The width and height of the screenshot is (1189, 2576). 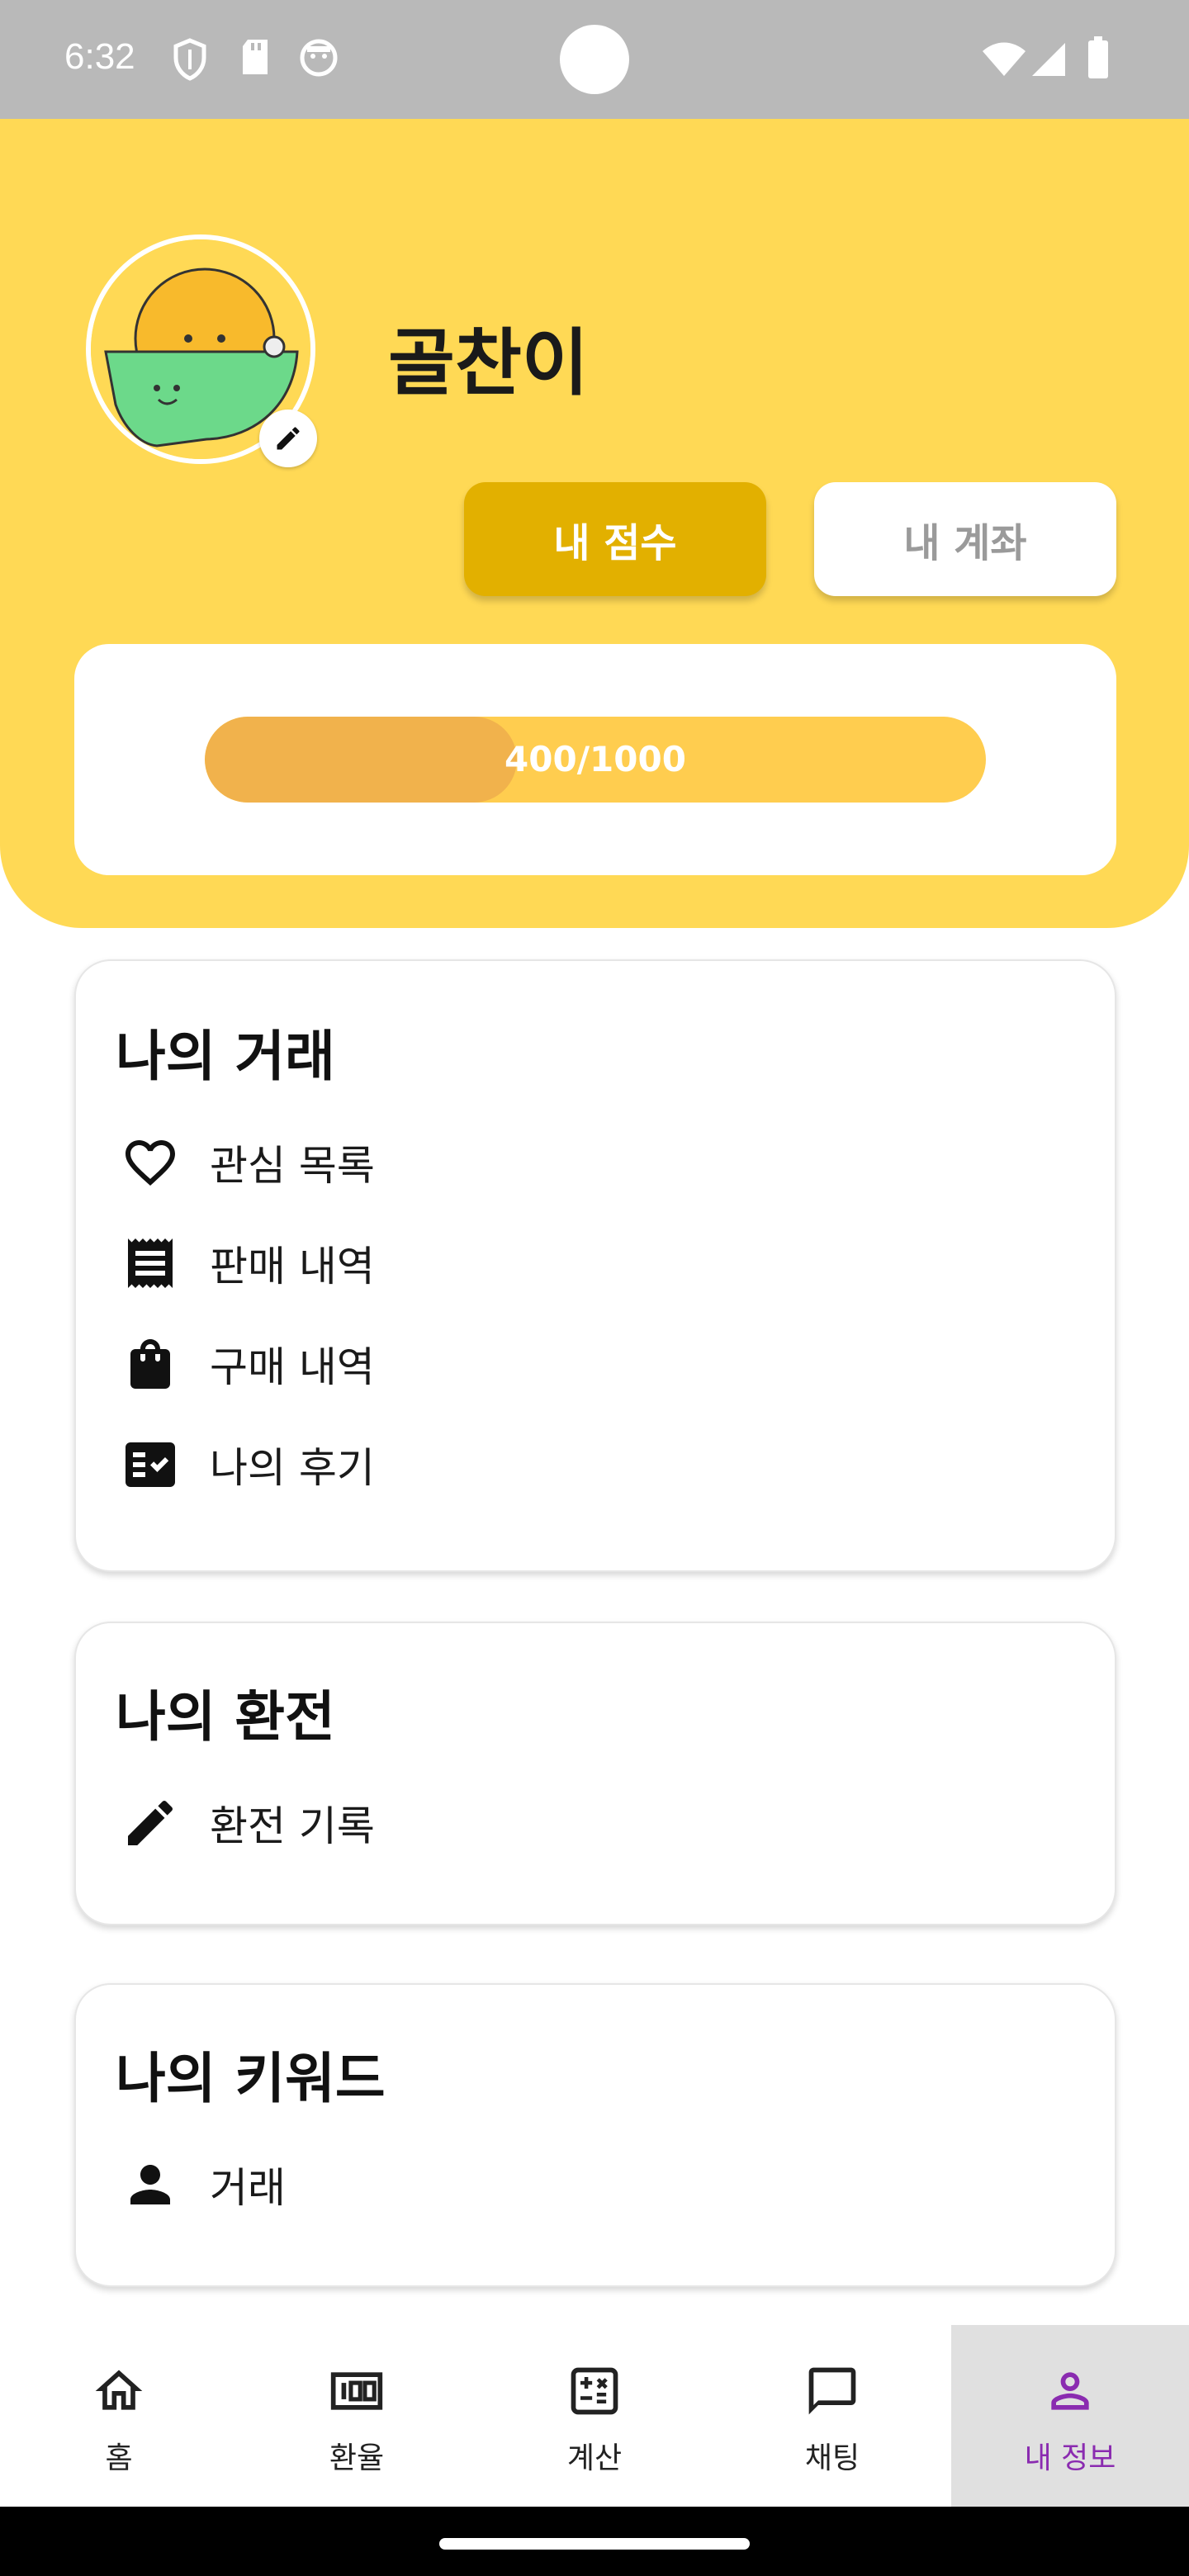 I want to click on menu-item-label: 환전 기록, so click(x=292, y=1826).